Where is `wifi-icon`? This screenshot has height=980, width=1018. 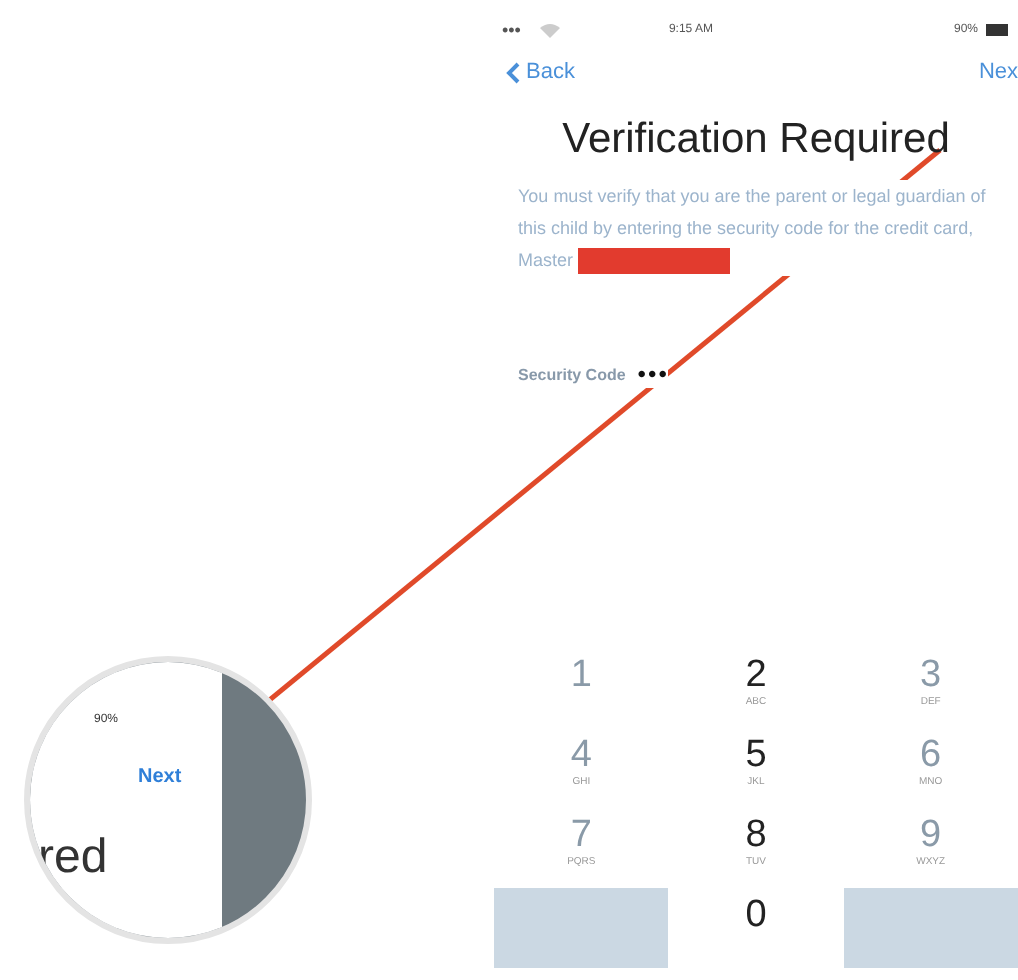 wifi-icon is located at coordinates (550, 30).